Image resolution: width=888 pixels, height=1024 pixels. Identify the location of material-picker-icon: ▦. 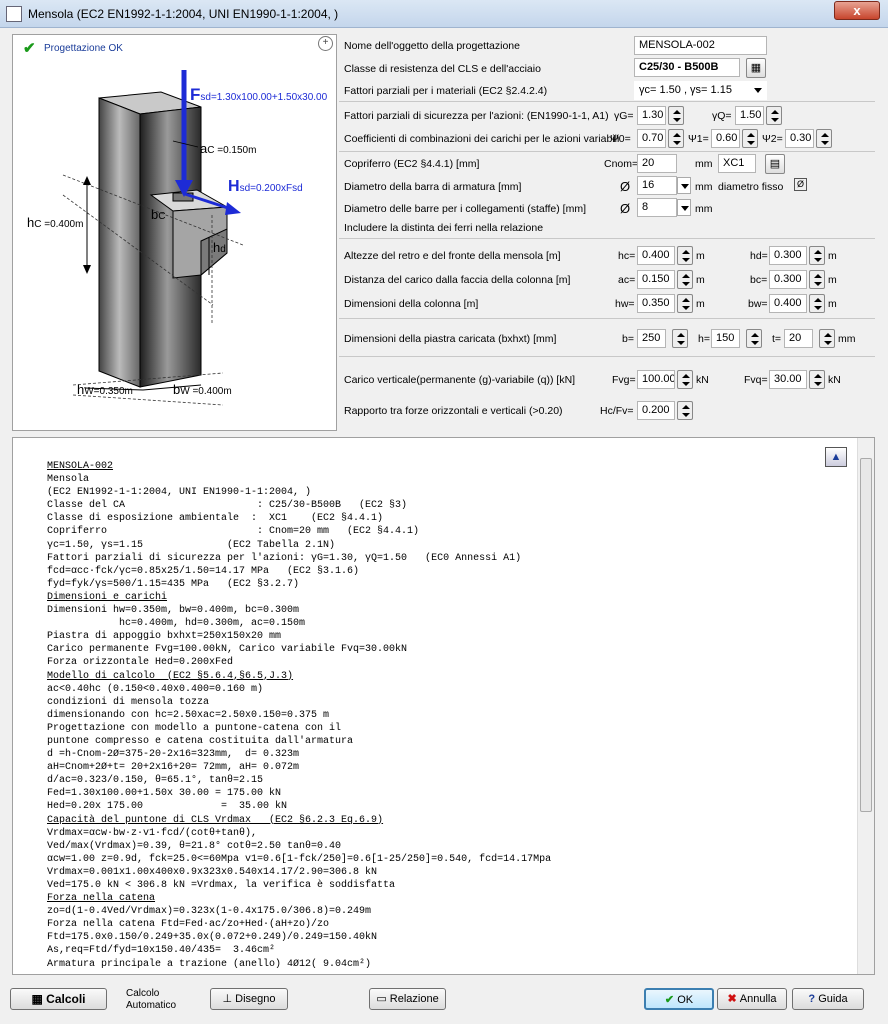
(756, 68).